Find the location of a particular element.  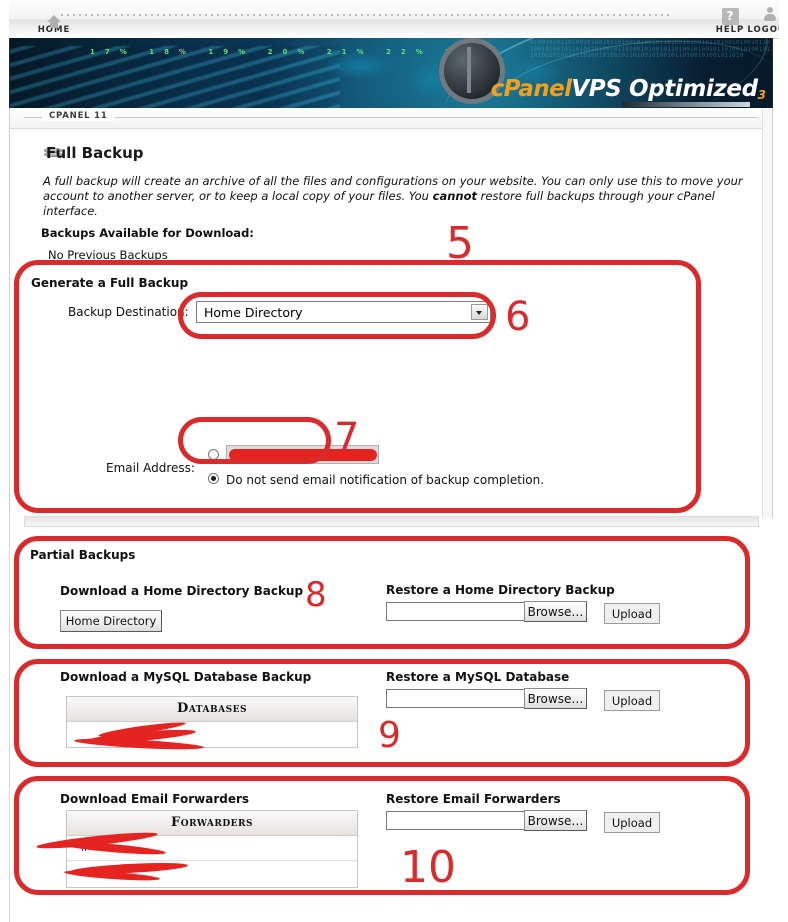

navbar-dotted-rule is located at coordinates (366, 15).